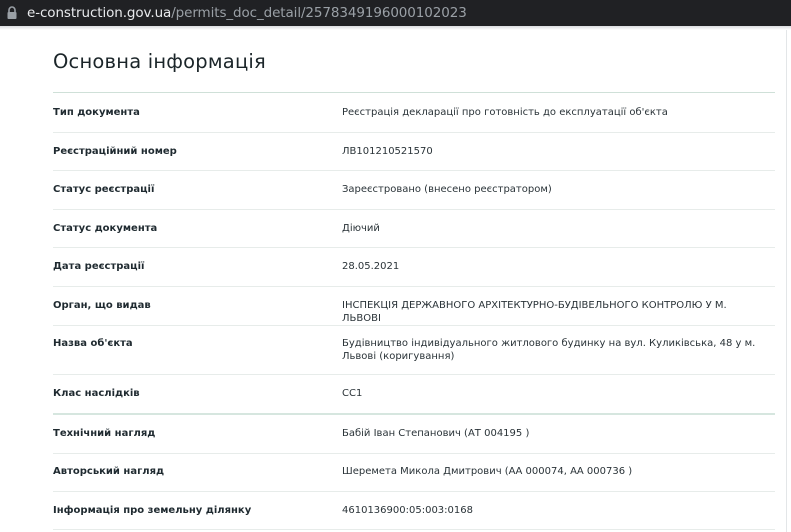 The height and width of the screenshot is (532, 791). What do you see at coordinates (786, 281) in the screenshot?
I see `page-edge-divider` at bounding box center [786, 281].